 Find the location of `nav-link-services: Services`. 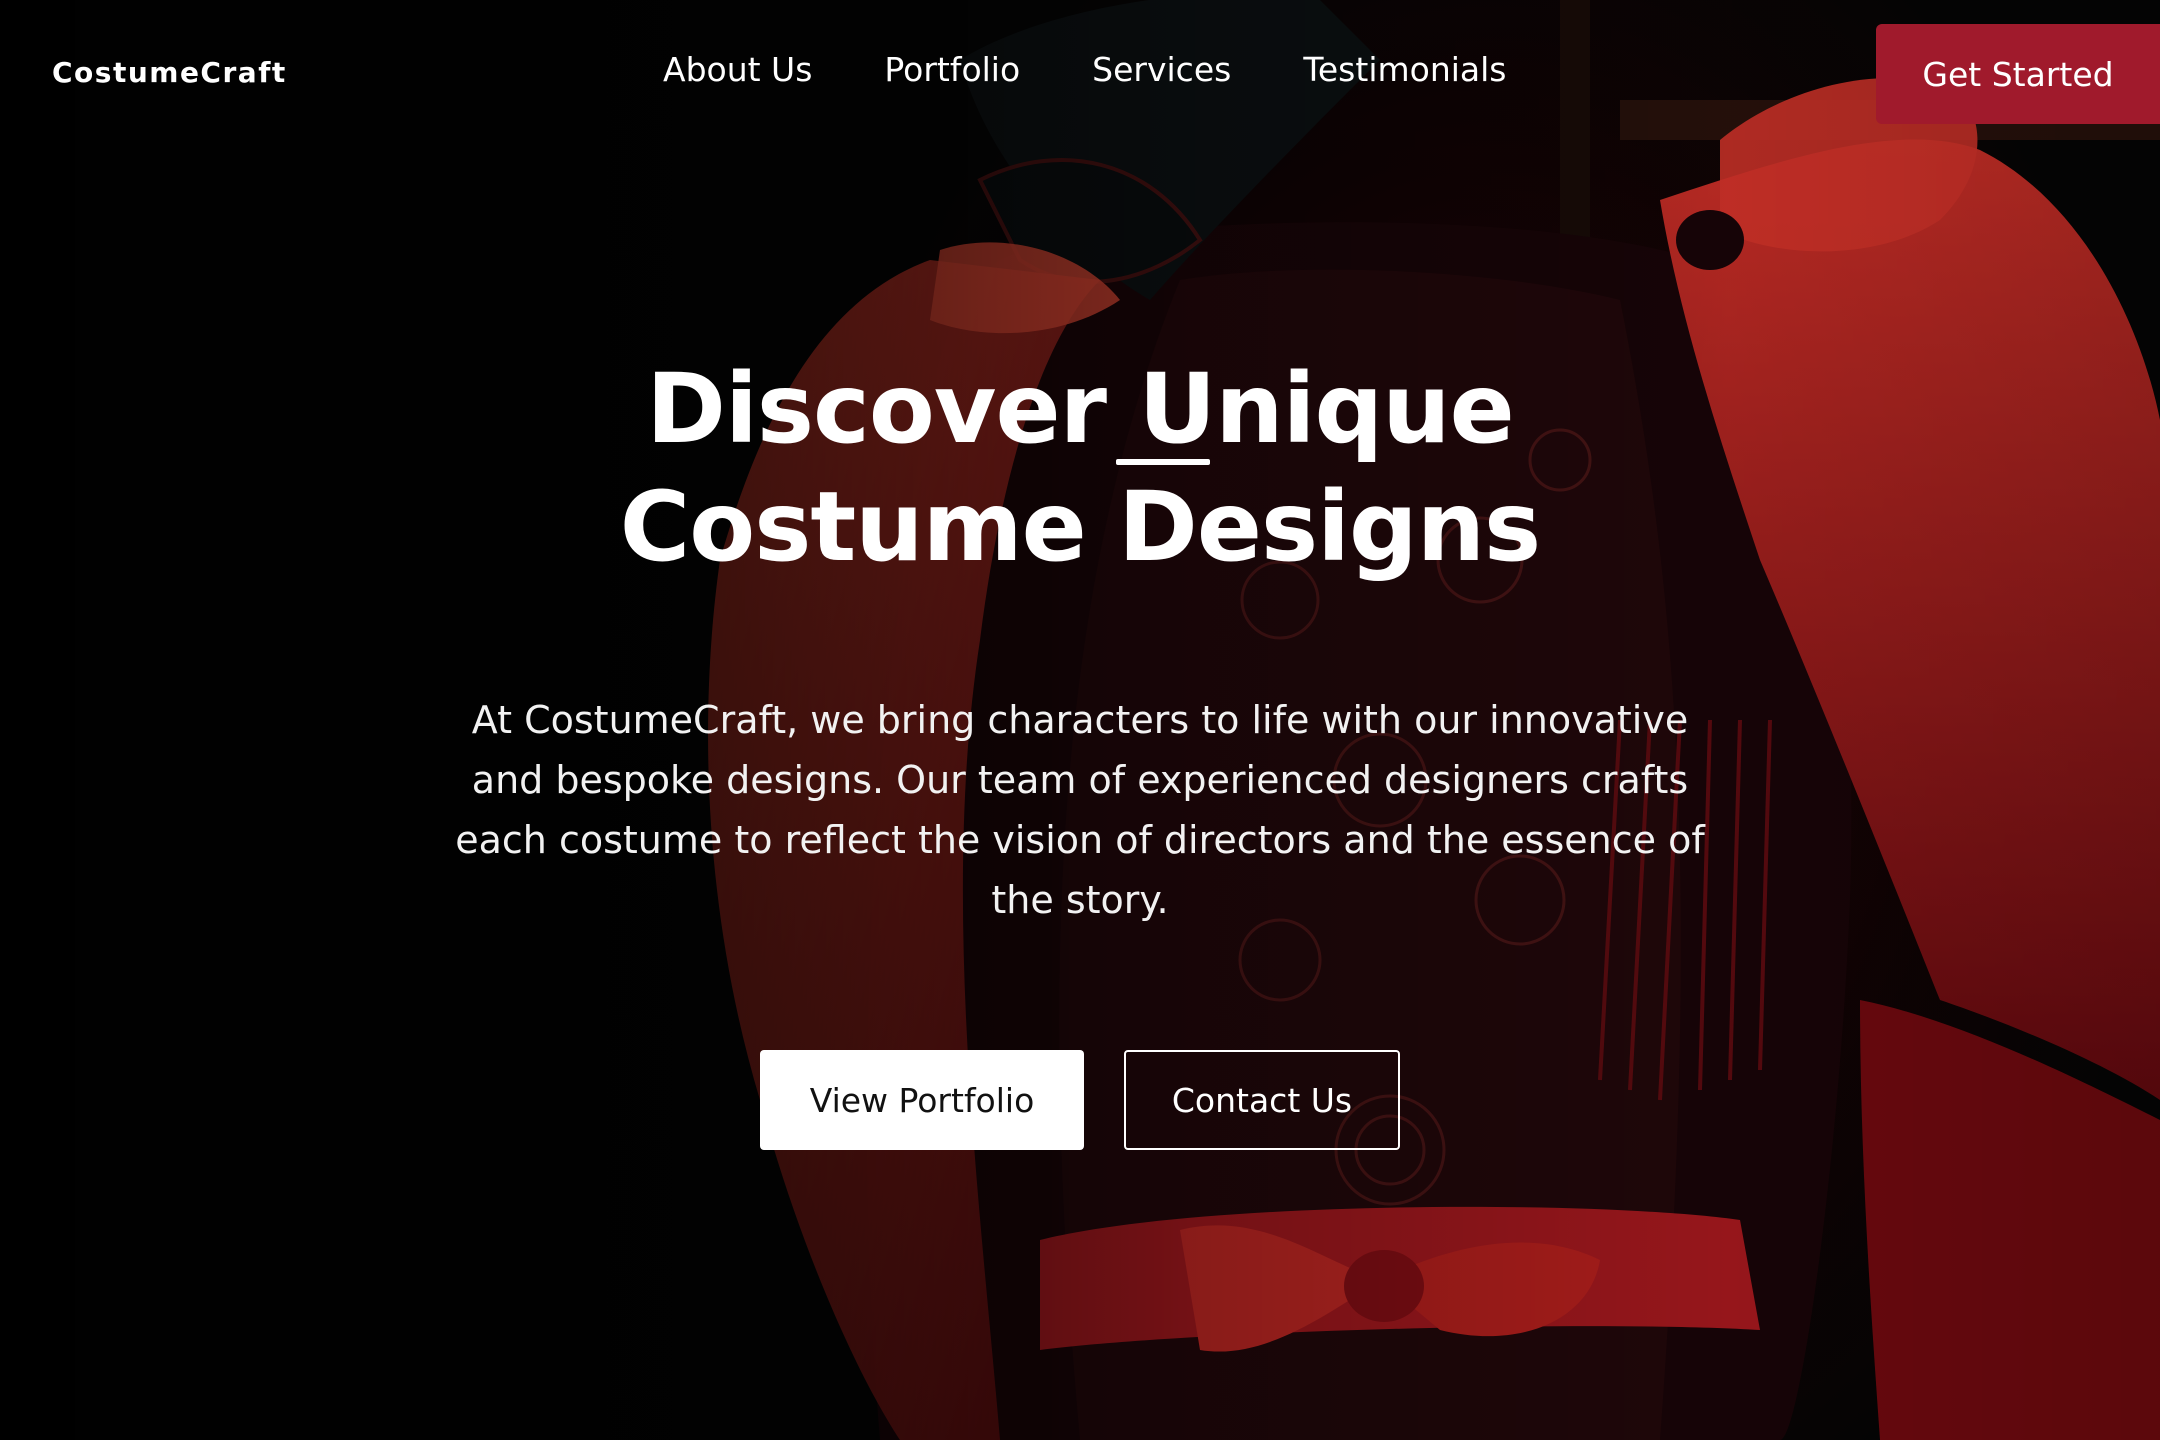

nav-link-services: Services is located at coordinates (1161, 69).